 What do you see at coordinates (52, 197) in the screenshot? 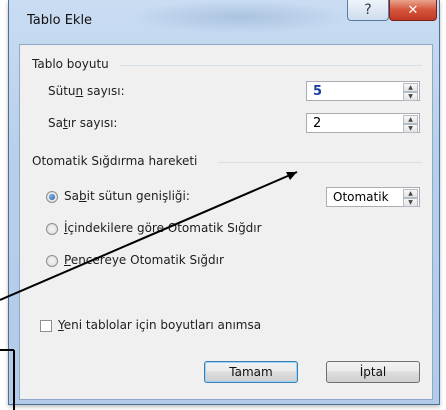
I see `fixed-width-radio` at bounding box center [52, 197].